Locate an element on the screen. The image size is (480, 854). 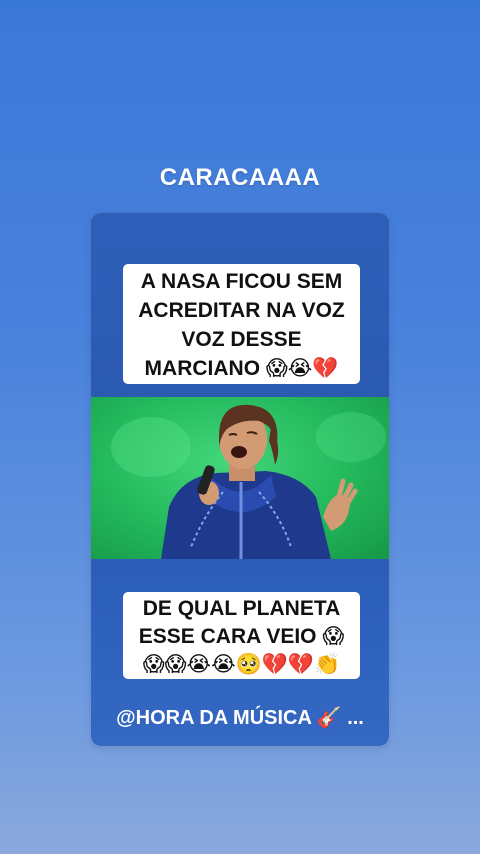
bottom-banner-line: ESSE CARA VEIO 😱 is located at coordinates (241, 636).